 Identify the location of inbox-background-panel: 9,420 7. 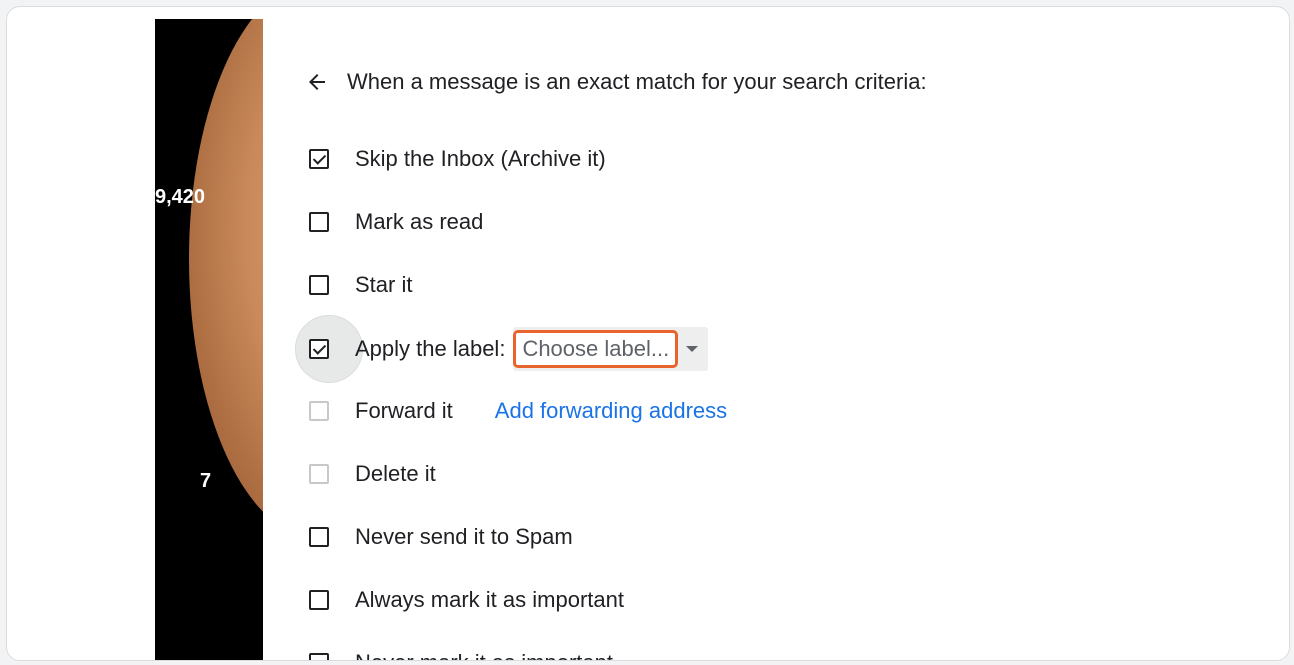
(209, 339).